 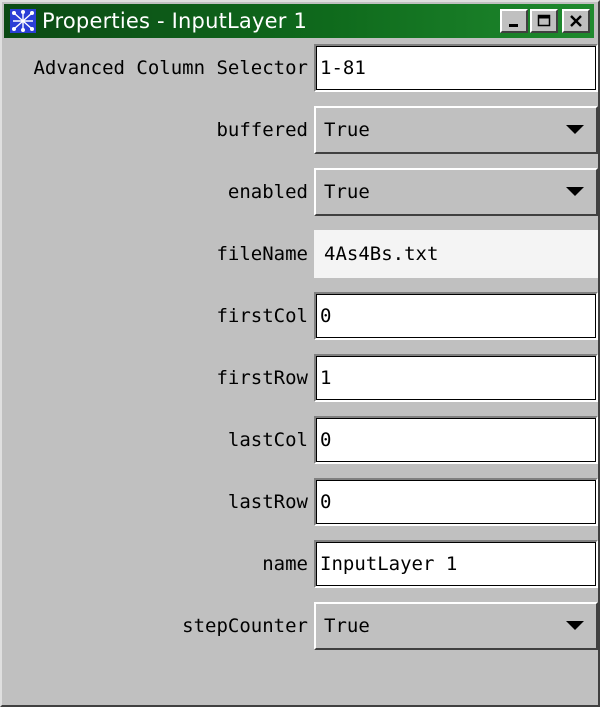 What do you see at coordinates (262, 130) in the screenshot?
I see `property-label: buffered` at bounding box center [262, 130].